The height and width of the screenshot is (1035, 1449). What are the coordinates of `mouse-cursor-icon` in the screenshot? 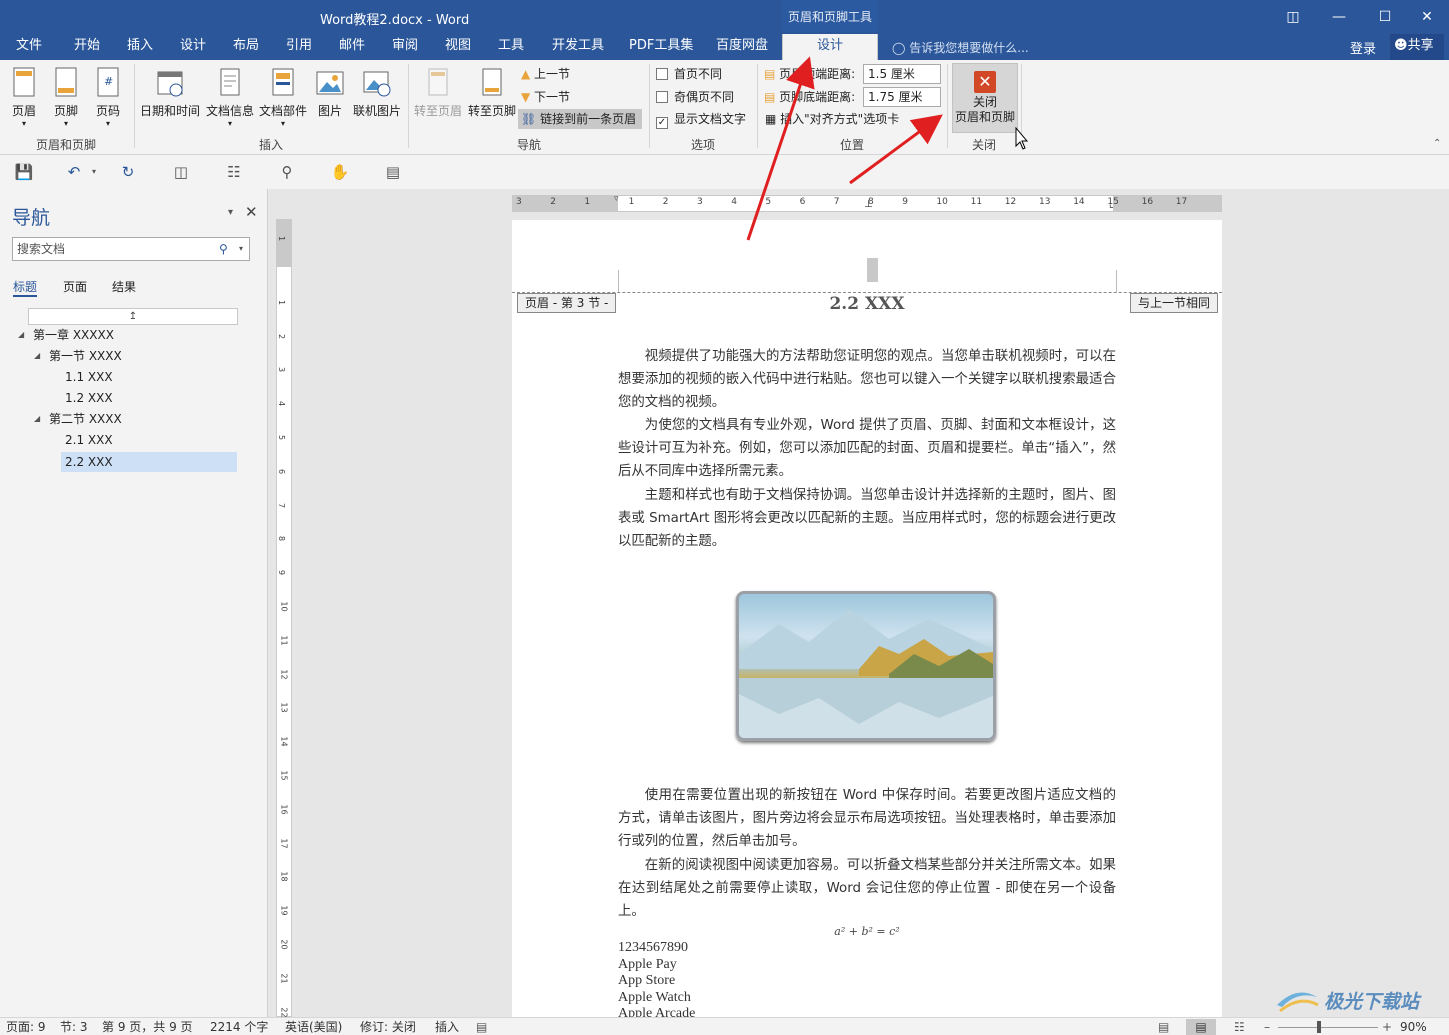 It's located at (1022, 138).